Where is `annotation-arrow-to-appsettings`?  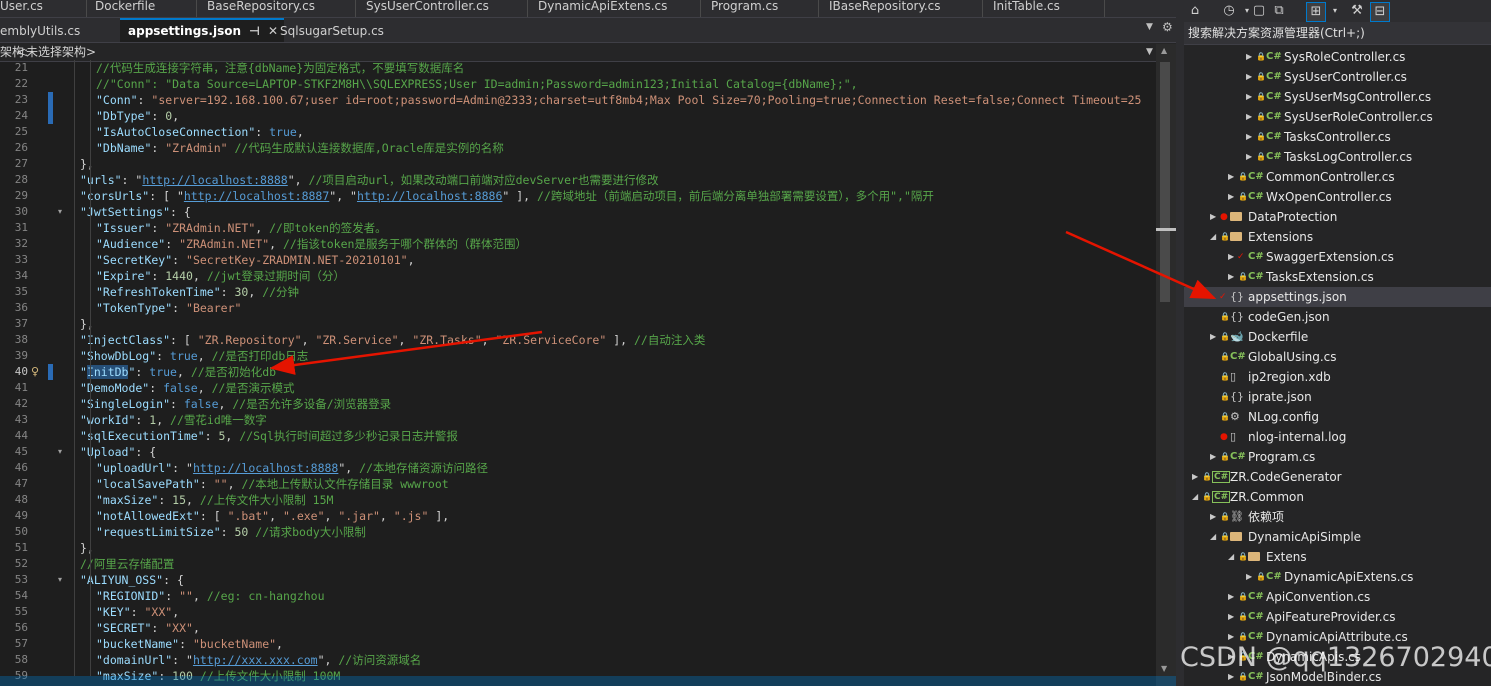 annotation-arrow-to-appsettings is located at coordinates (1141, 265).